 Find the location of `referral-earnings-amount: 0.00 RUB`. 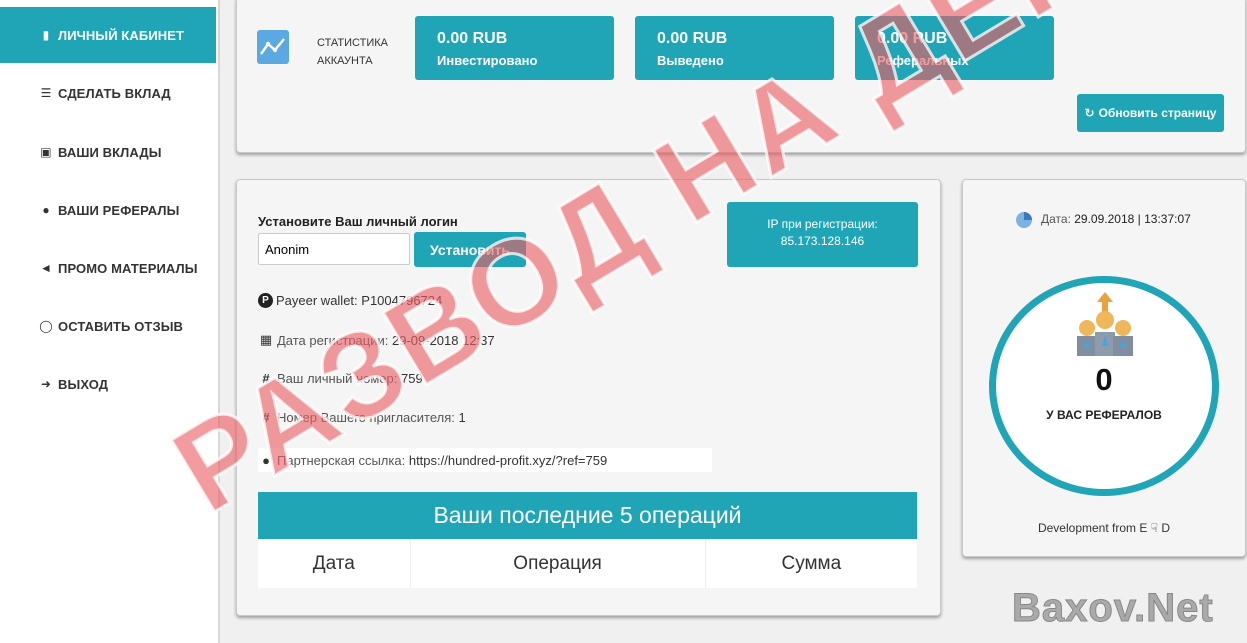

referral-earnings-amount: 0.00 RUB is located at coordinates (912, 38).